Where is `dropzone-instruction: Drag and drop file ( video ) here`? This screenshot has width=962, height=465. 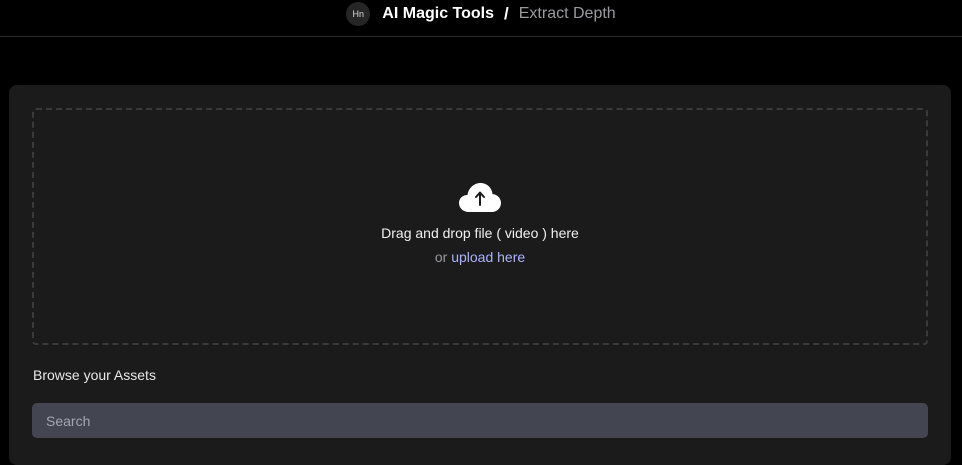 dropzone-instruction: Drag and drop file ( video ) here is located at coordinates (480, 233).